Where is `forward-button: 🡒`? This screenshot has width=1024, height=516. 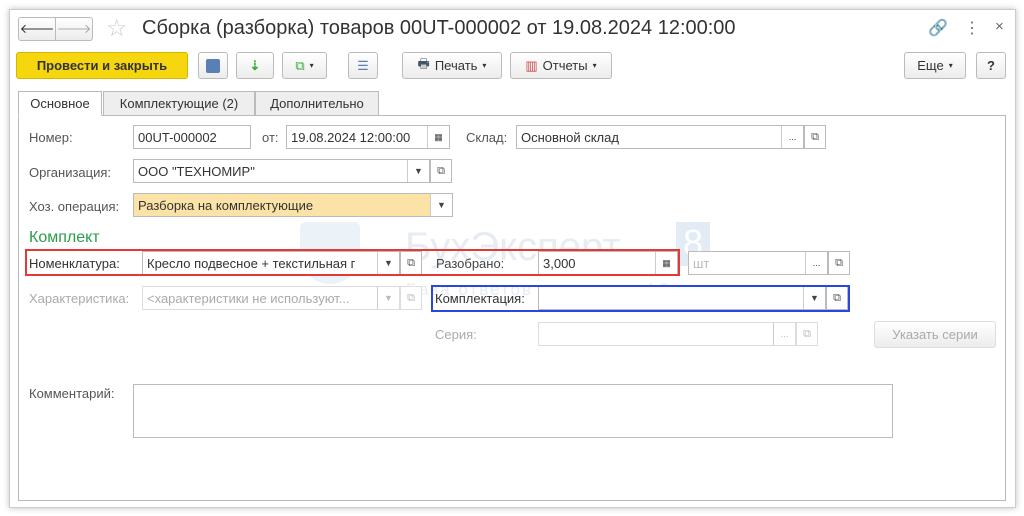 forward-button: 🡒 is located at coordinates (74, 29).